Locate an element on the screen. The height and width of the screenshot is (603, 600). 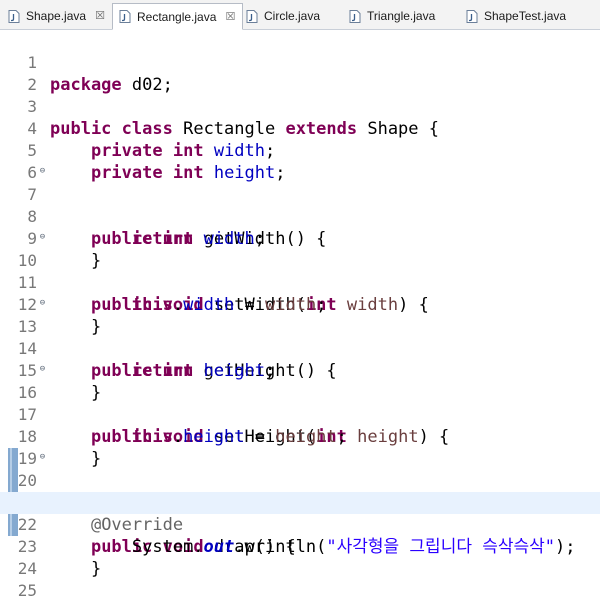
code-line: 19 is located at coordinates (300, 447).